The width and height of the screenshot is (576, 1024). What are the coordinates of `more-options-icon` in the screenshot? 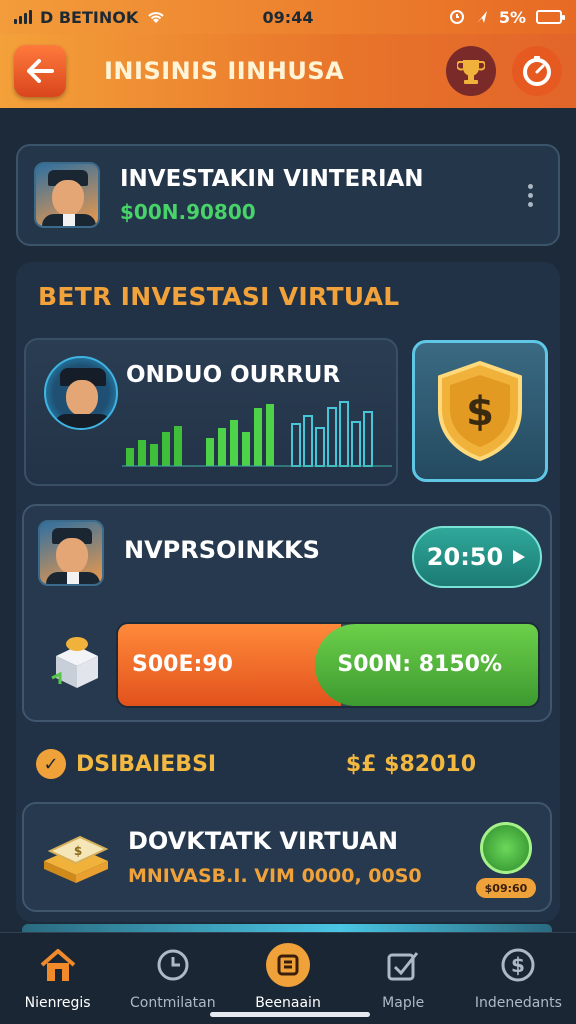 It's located at (530, 195).